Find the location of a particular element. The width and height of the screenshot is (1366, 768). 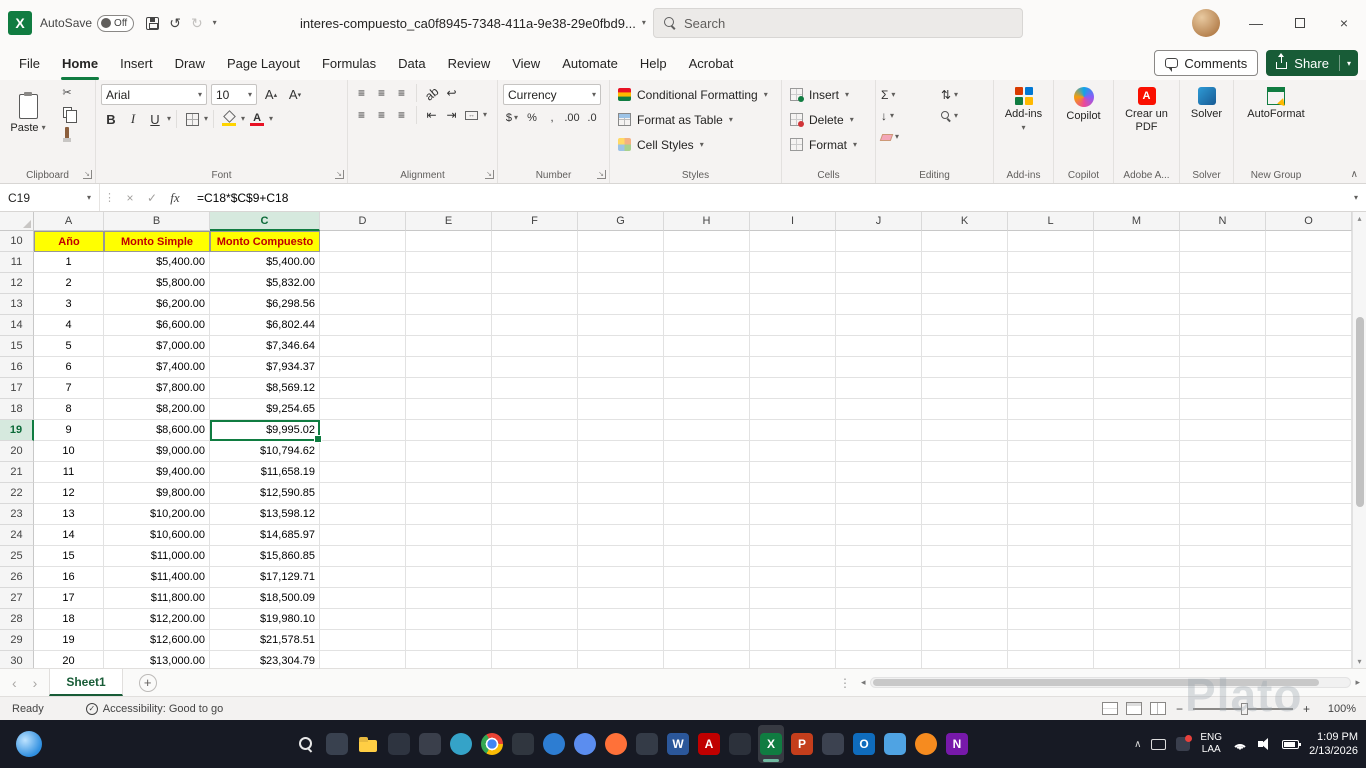

cell-C23: $13,598.12 is located at coordinates (265, 514).